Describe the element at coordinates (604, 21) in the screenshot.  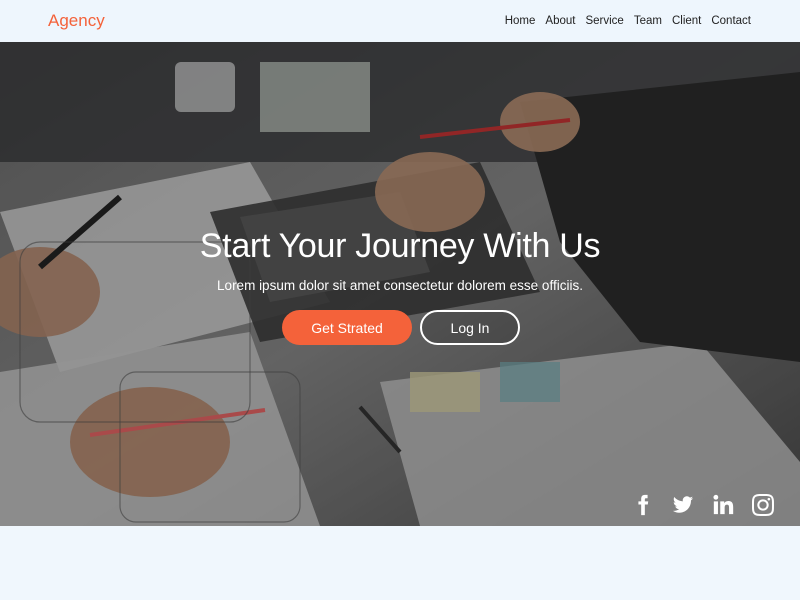
I see `nav-link-service: Service` at that location.